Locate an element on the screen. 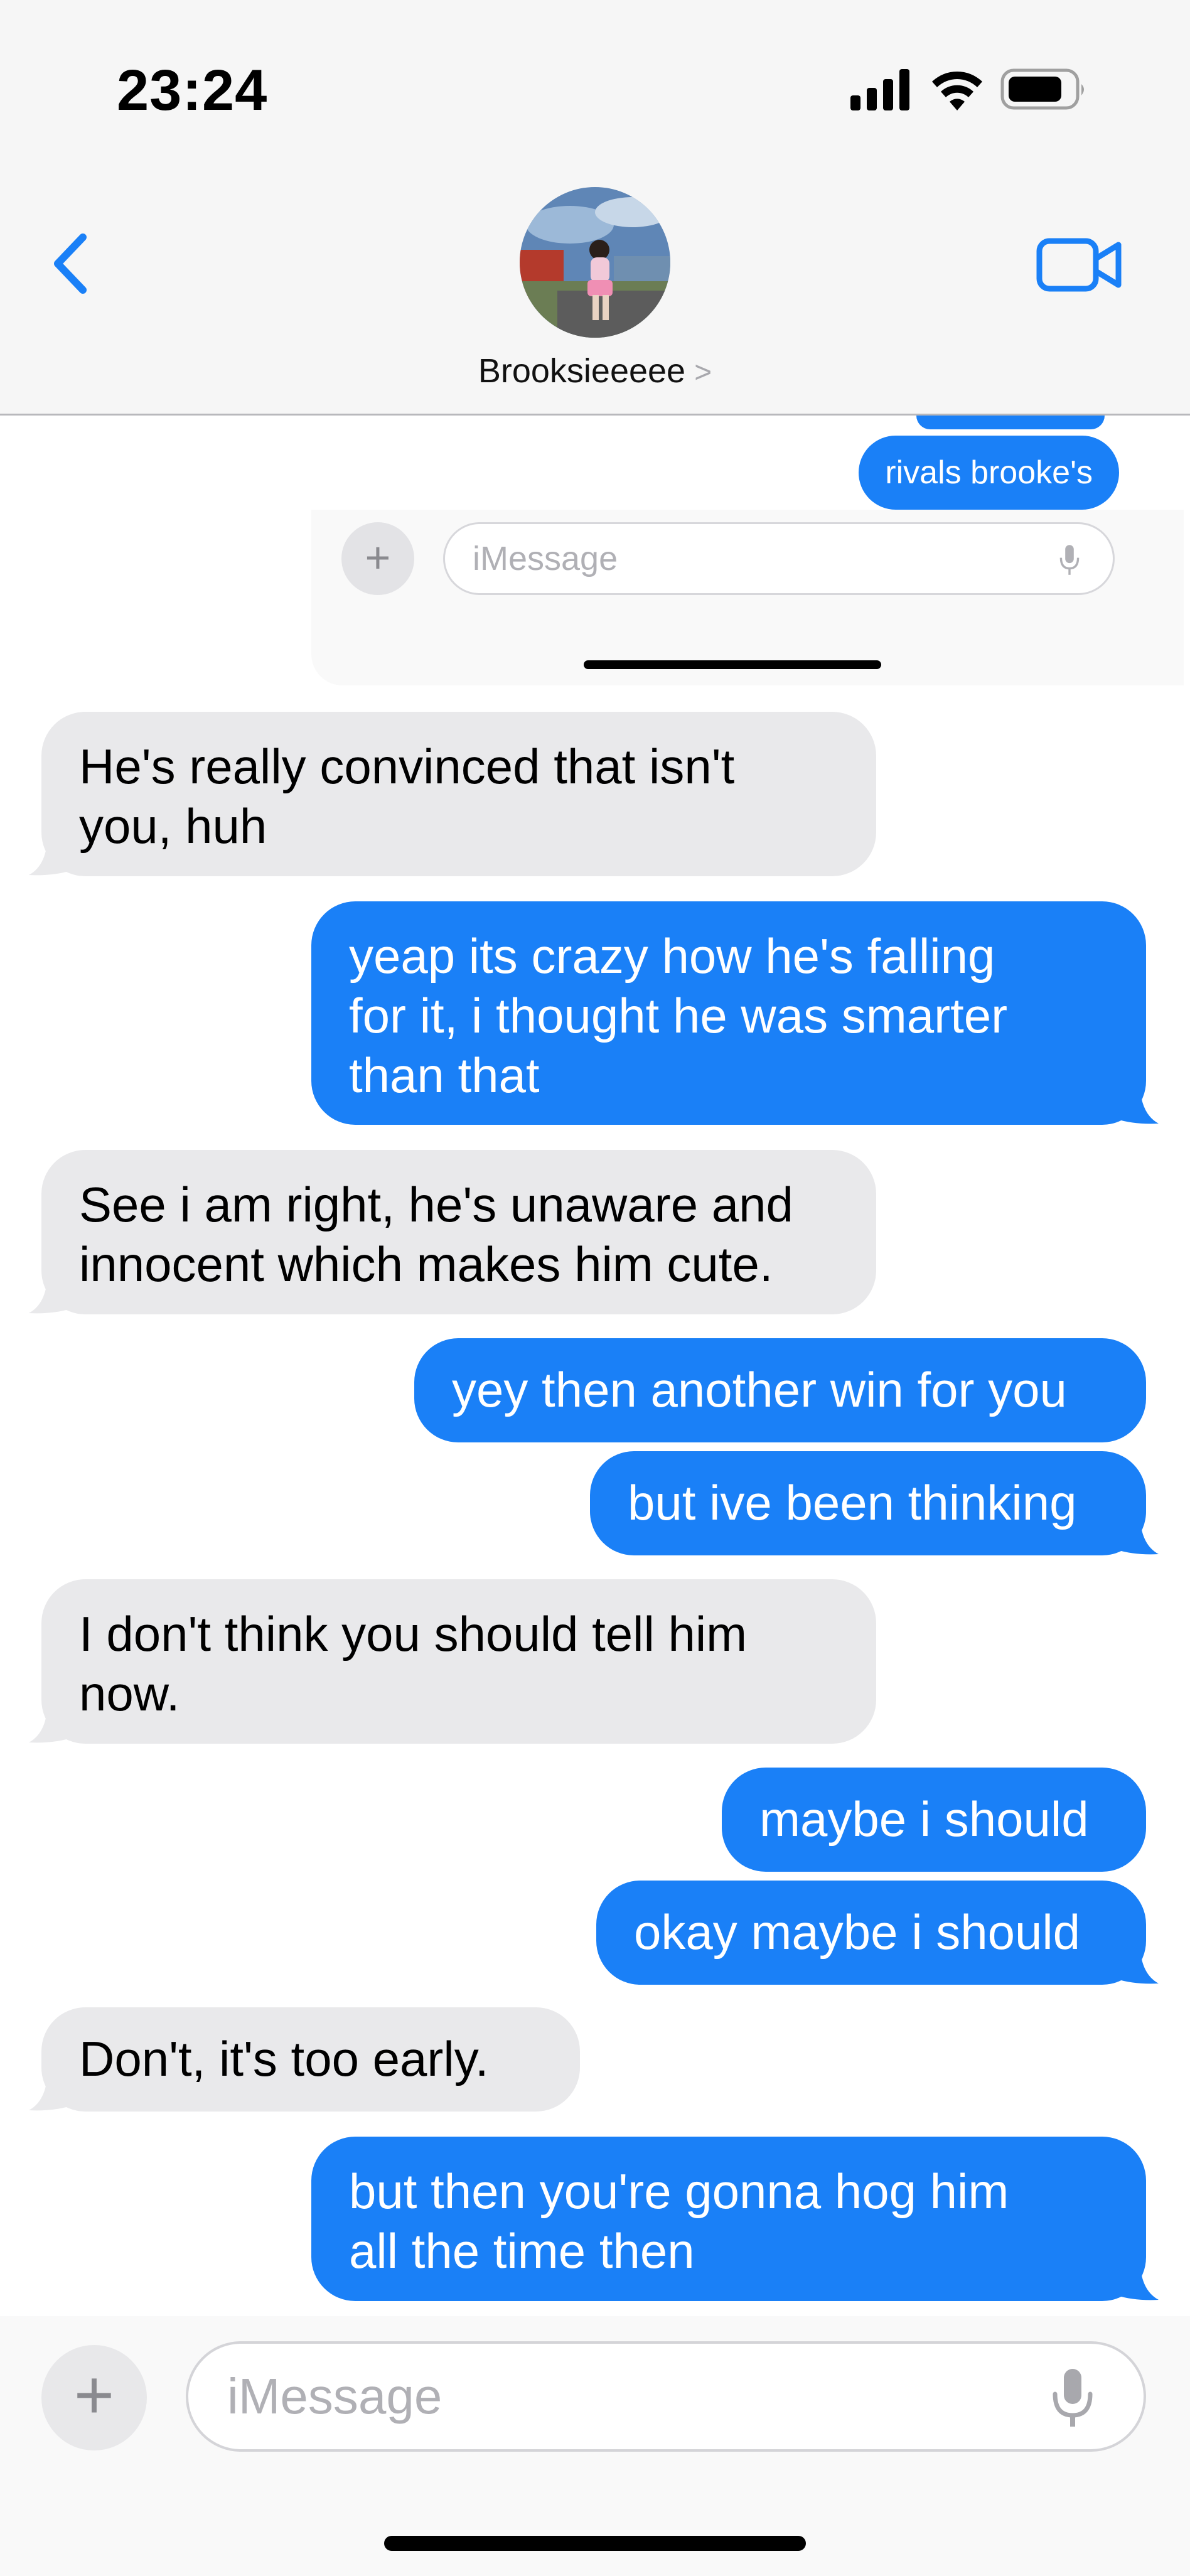 The width and height of the screenshot is (1190, 2576). incoming-message-bubble: He's really convinced that isn't you, huh is located at coordinates (458, 794).